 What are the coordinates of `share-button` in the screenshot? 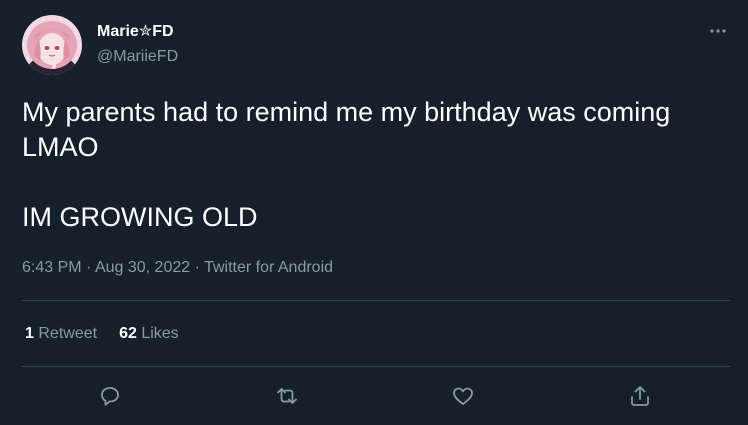 It's located at (640, 396).